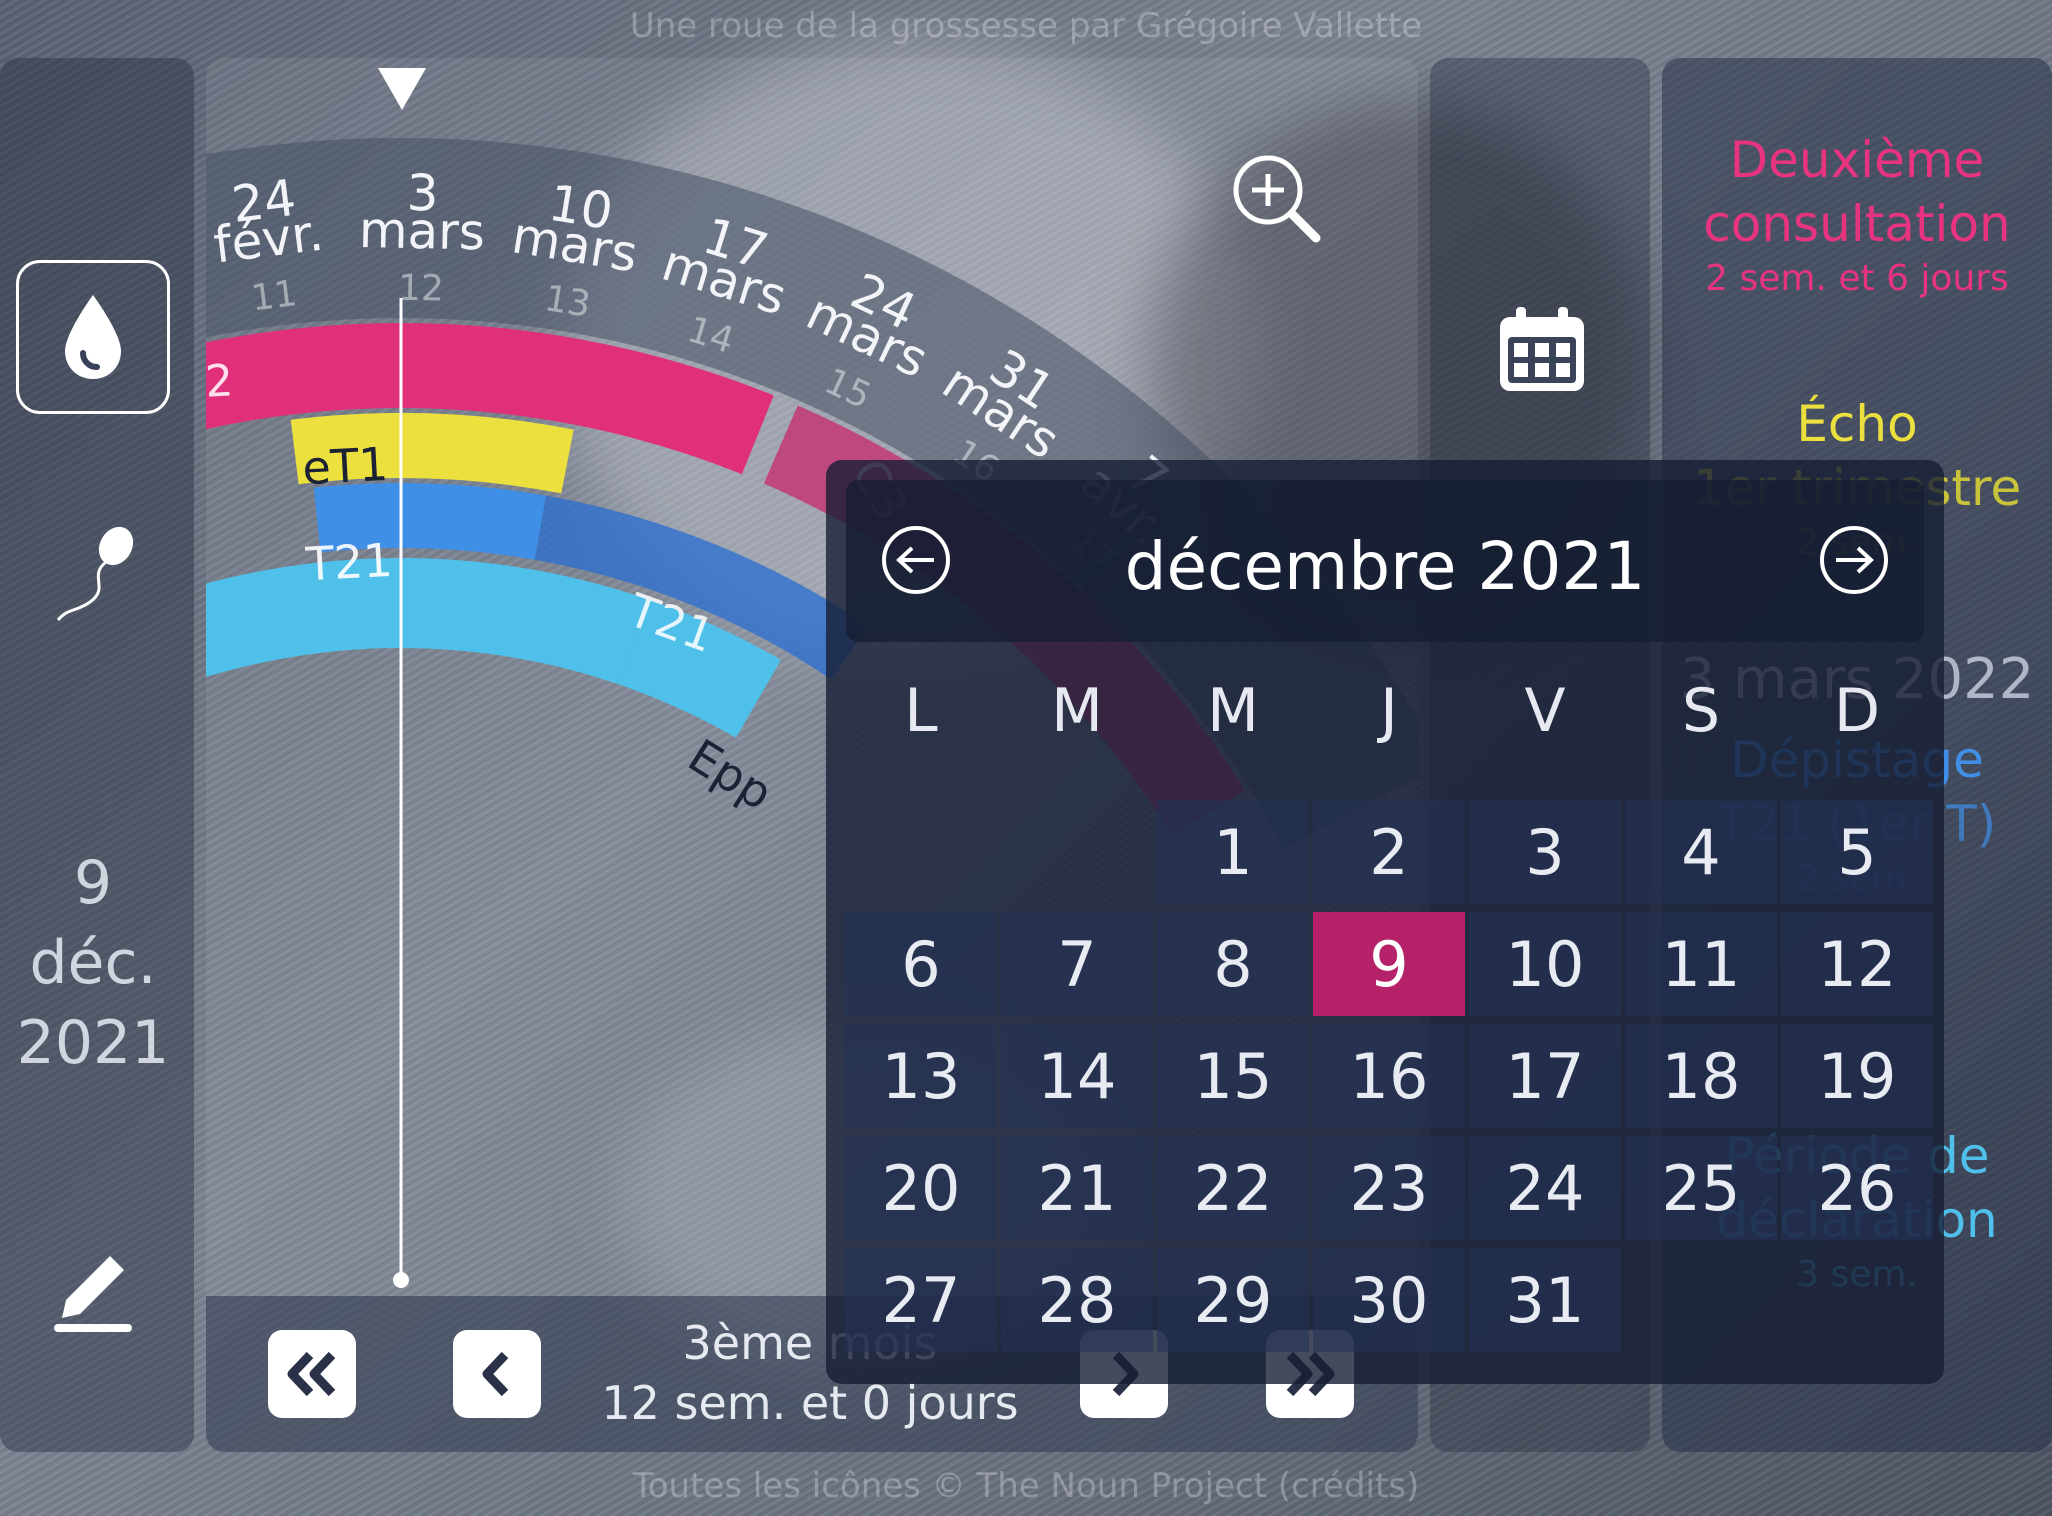 The height and width of the screenshot is (1516, 2052). I want to click on zoom-button, so click(1276, 200).